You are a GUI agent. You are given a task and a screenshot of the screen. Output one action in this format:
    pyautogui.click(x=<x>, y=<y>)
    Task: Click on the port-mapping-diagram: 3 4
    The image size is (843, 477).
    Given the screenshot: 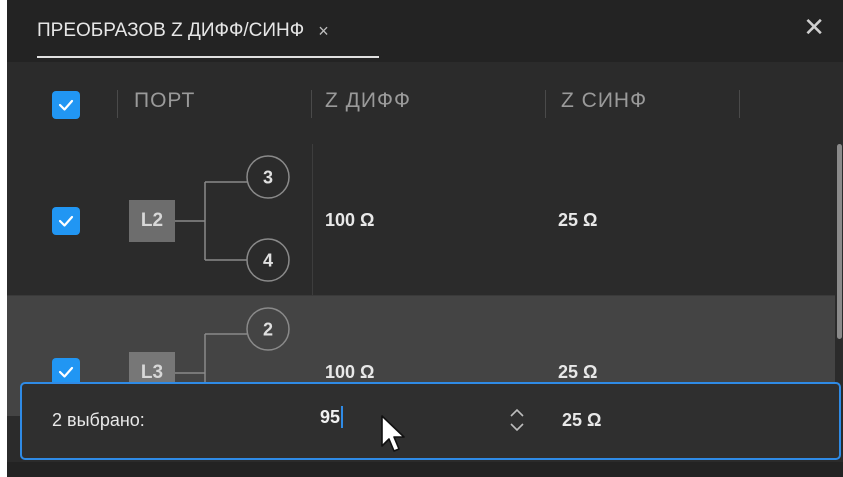 What is the action you would take?
    pyautogui.click(x=232, y=218)
    